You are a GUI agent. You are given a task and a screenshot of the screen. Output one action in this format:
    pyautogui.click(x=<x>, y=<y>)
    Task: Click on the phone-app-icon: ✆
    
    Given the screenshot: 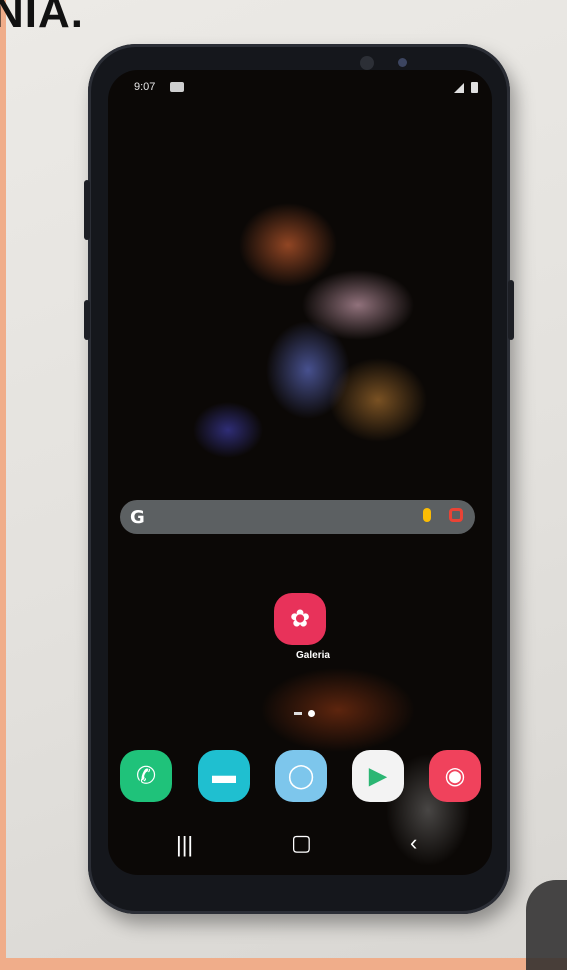 What is the action you would take?
    pyautogui.click(x=146, y=776)
    